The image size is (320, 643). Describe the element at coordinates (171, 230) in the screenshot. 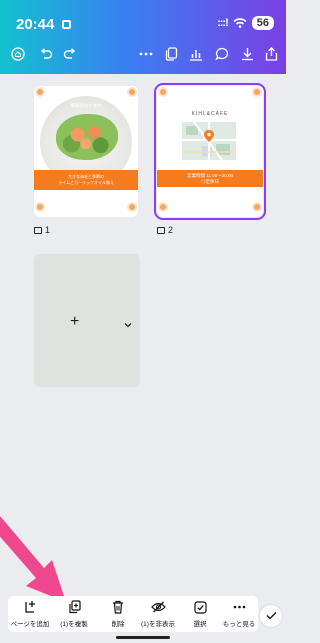

I see `page-number-2: 2` at that location.